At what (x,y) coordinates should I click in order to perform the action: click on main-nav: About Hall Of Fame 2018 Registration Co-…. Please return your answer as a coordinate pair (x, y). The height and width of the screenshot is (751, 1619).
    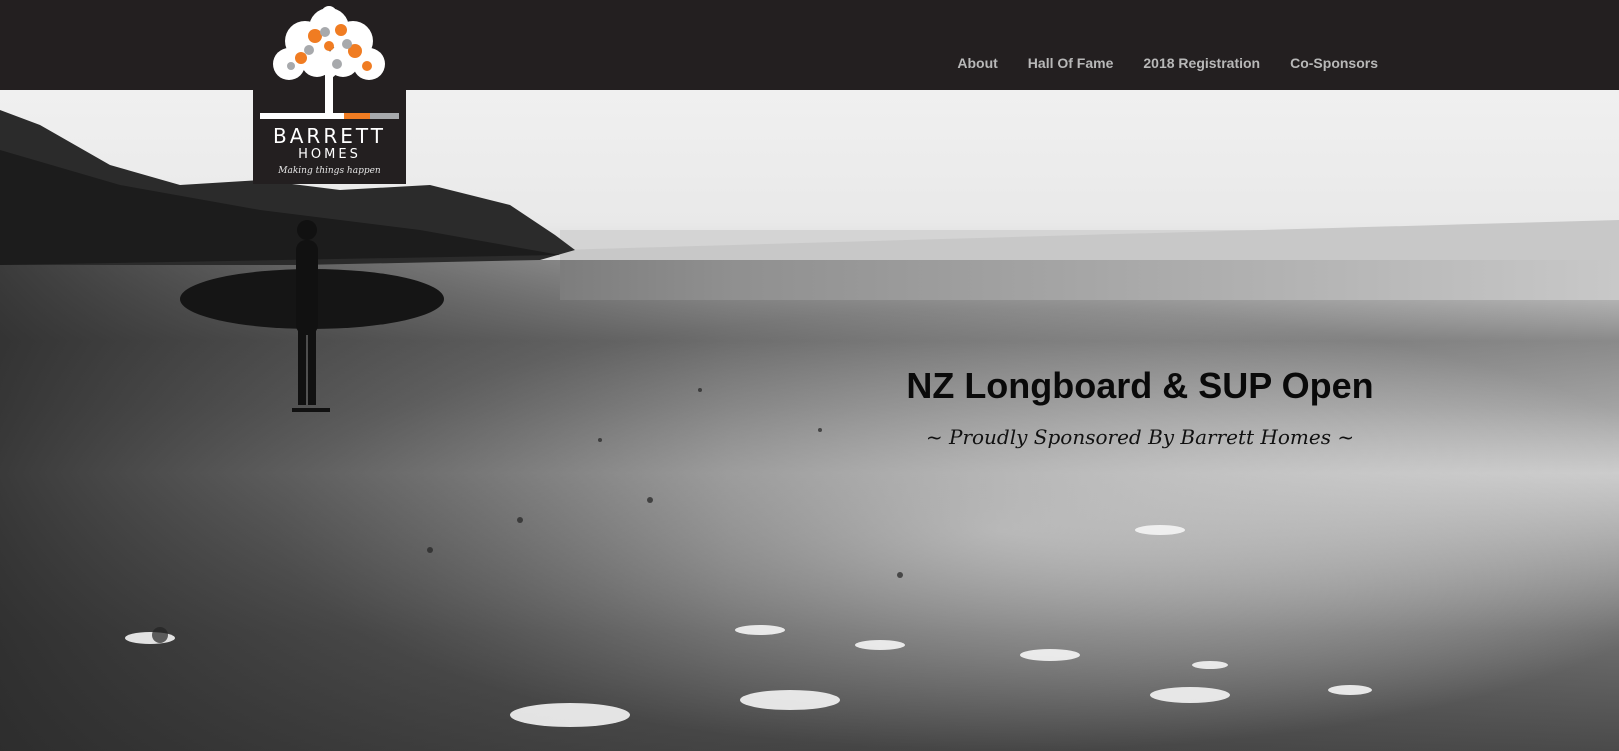
    Looking at the image, I should click on (1167, 63).